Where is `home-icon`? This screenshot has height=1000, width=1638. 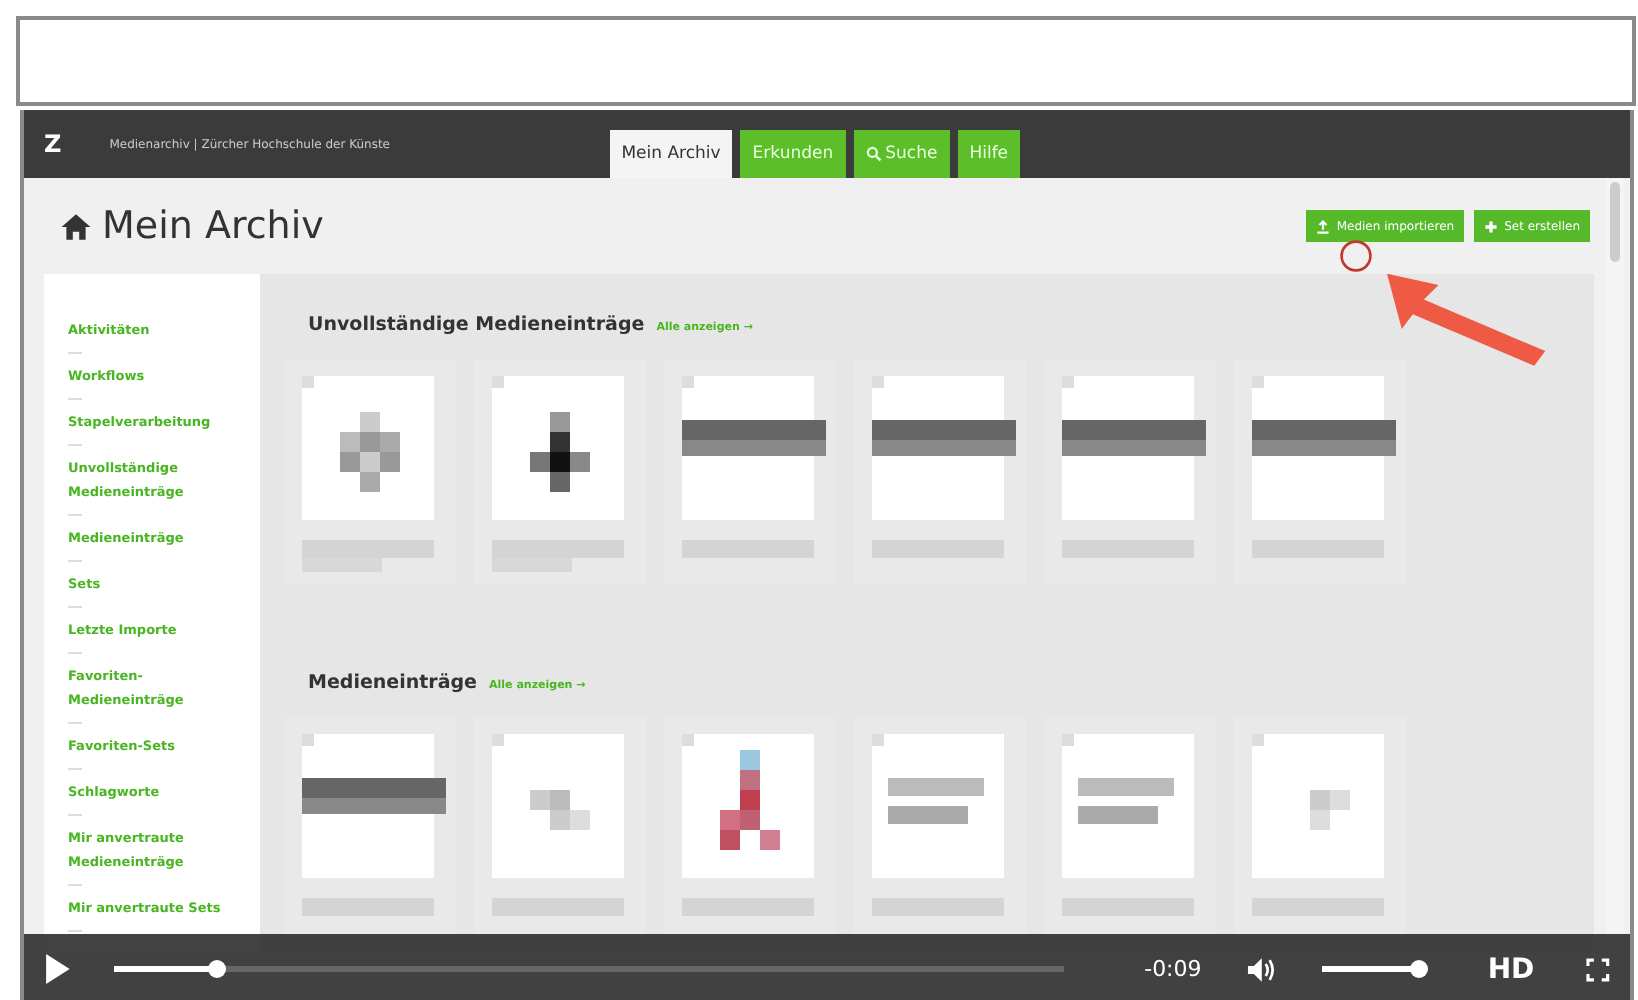 home-icon is located at coordinates (76, 226).